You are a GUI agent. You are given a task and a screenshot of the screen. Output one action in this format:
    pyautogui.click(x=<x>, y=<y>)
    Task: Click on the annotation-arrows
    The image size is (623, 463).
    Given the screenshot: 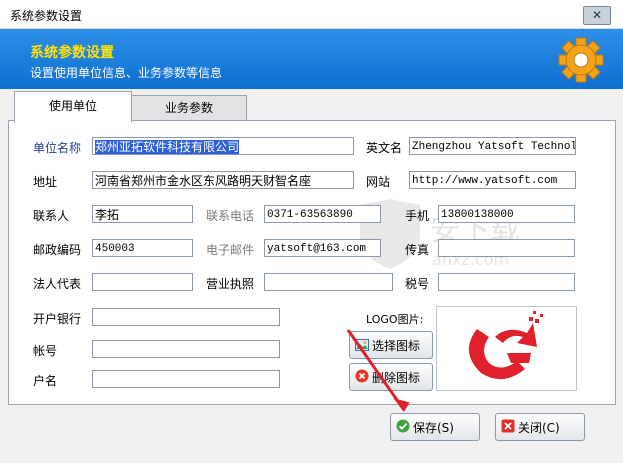 What is the action you would take?
    pyautogui.click(x=378, y=370)
    